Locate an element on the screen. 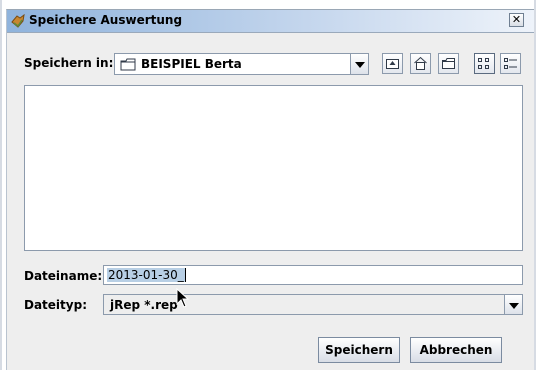 This screenshot has width=536, height=370. home-icon is located at coordinates (420, 63).